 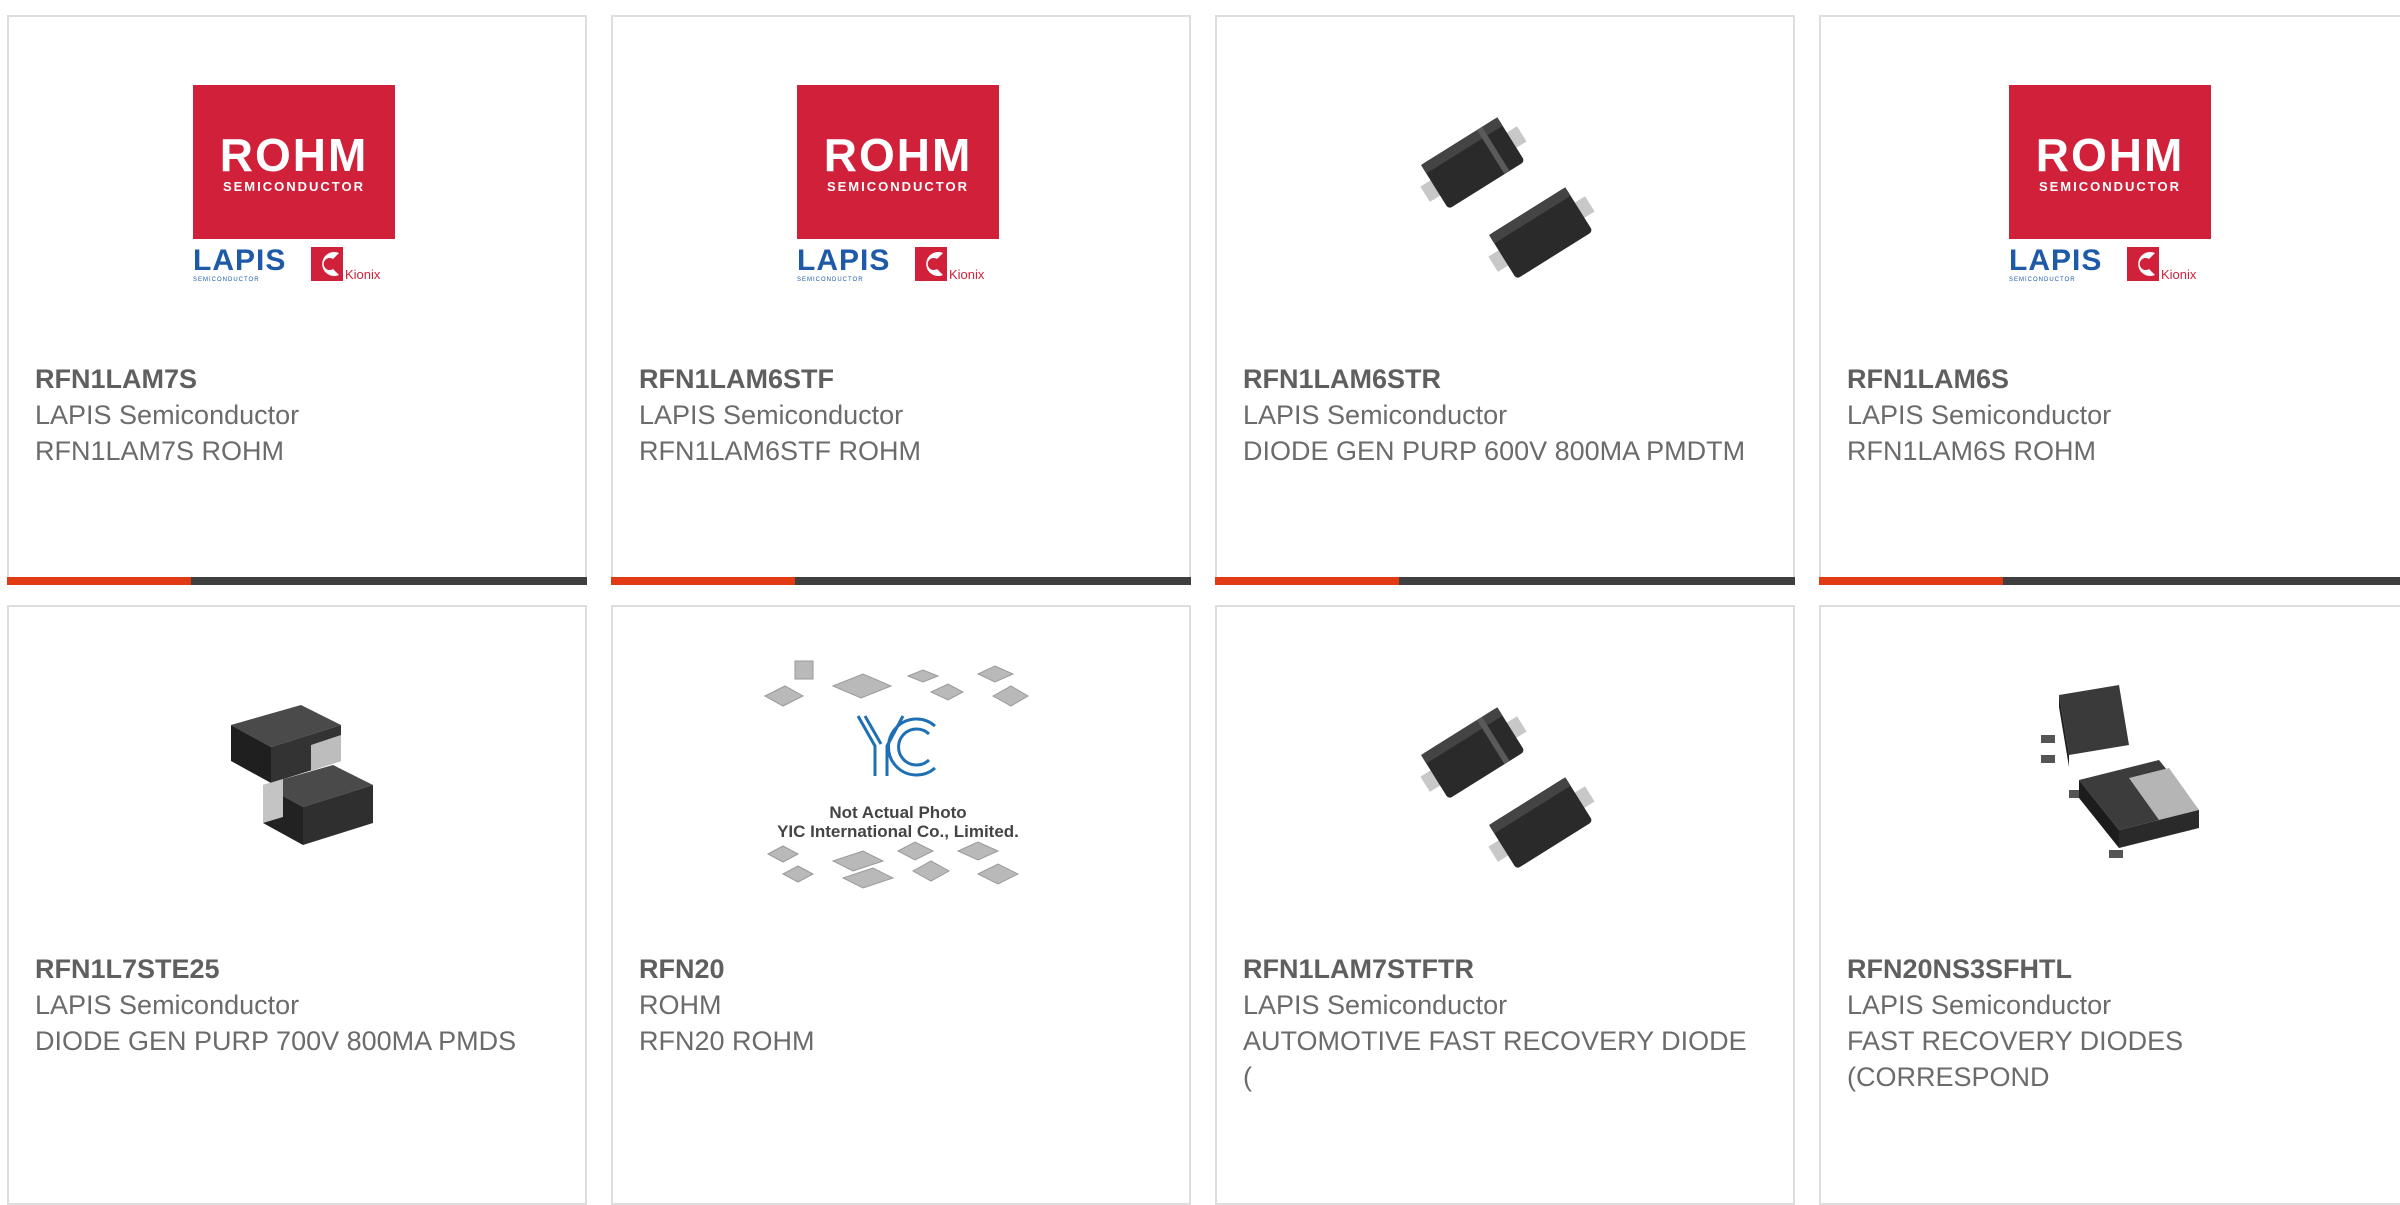 I want to click on part-number-link: RFN1LAM7STFTR, so click(x=1358, y=969).